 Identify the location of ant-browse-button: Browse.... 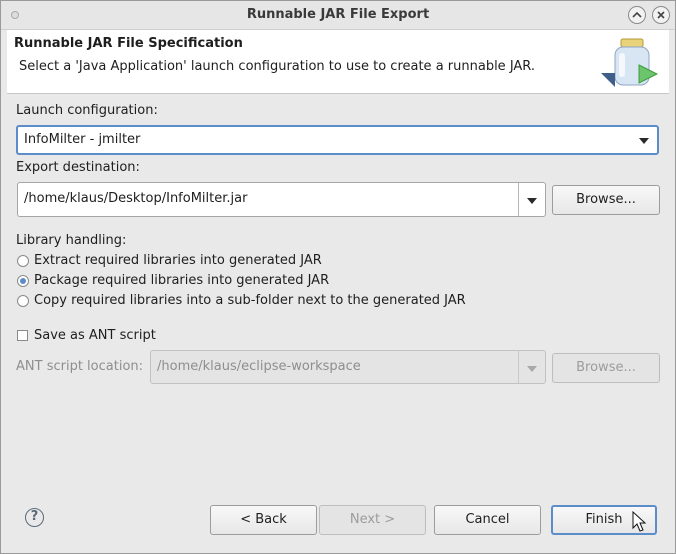
(606, 368).